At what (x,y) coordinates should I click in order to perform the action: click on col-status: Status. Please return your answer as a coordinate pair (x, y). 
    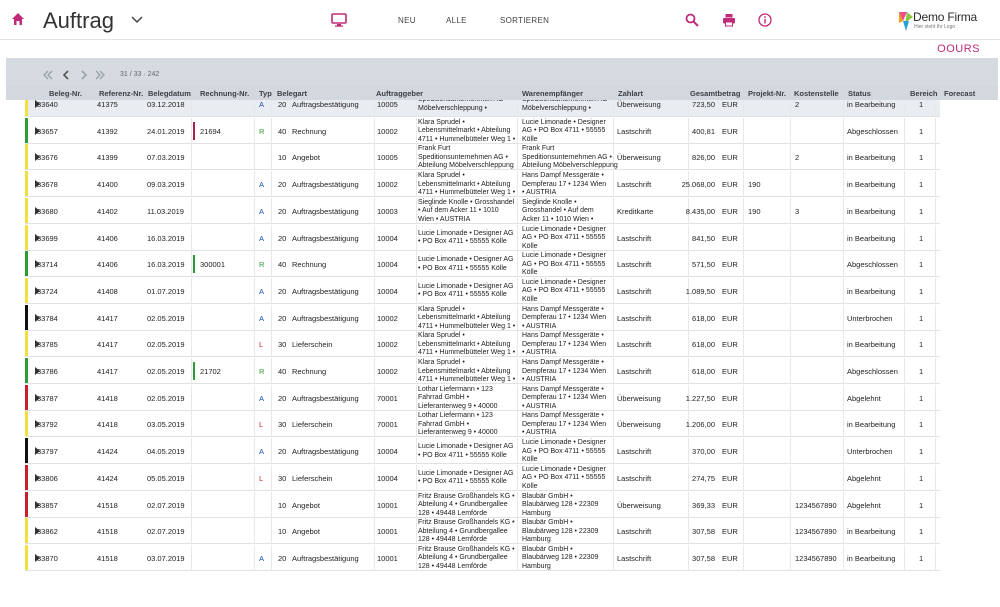
    Looking at the image, I should click on (859, 93).